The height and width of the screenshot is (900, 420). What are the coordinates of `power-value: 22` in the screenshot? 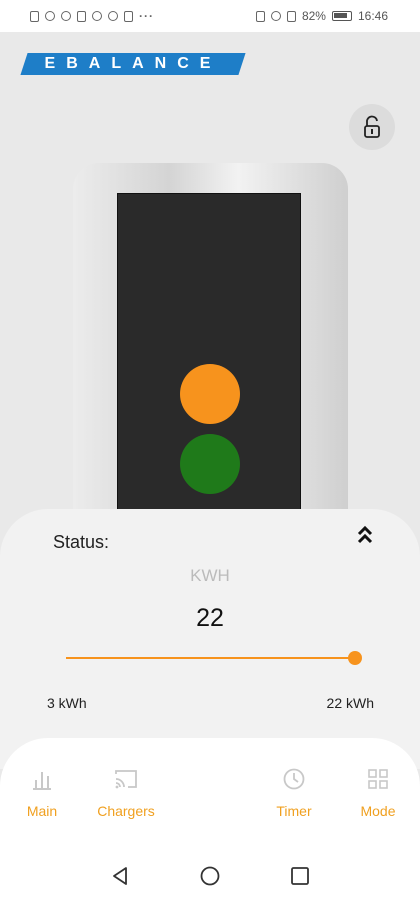 It's located at (210, 618).